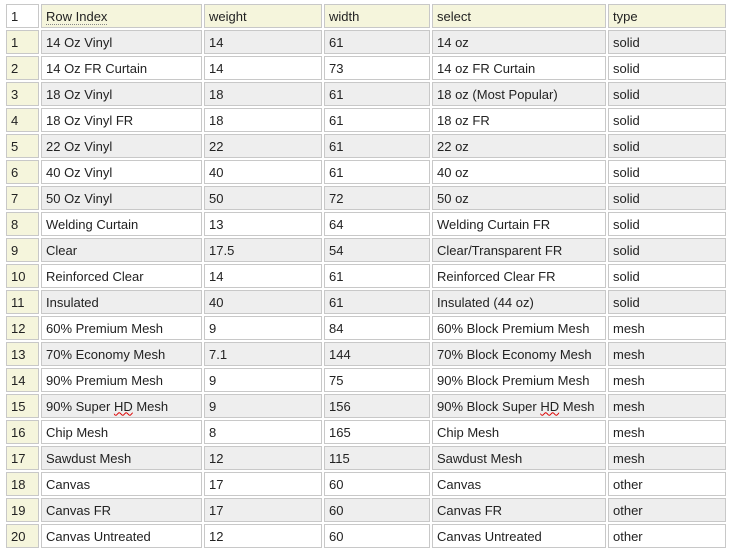  What do you see at coordinates (22, 42) in the screenshot?
I see `row-number: 1` at bounding box center [22, 42].